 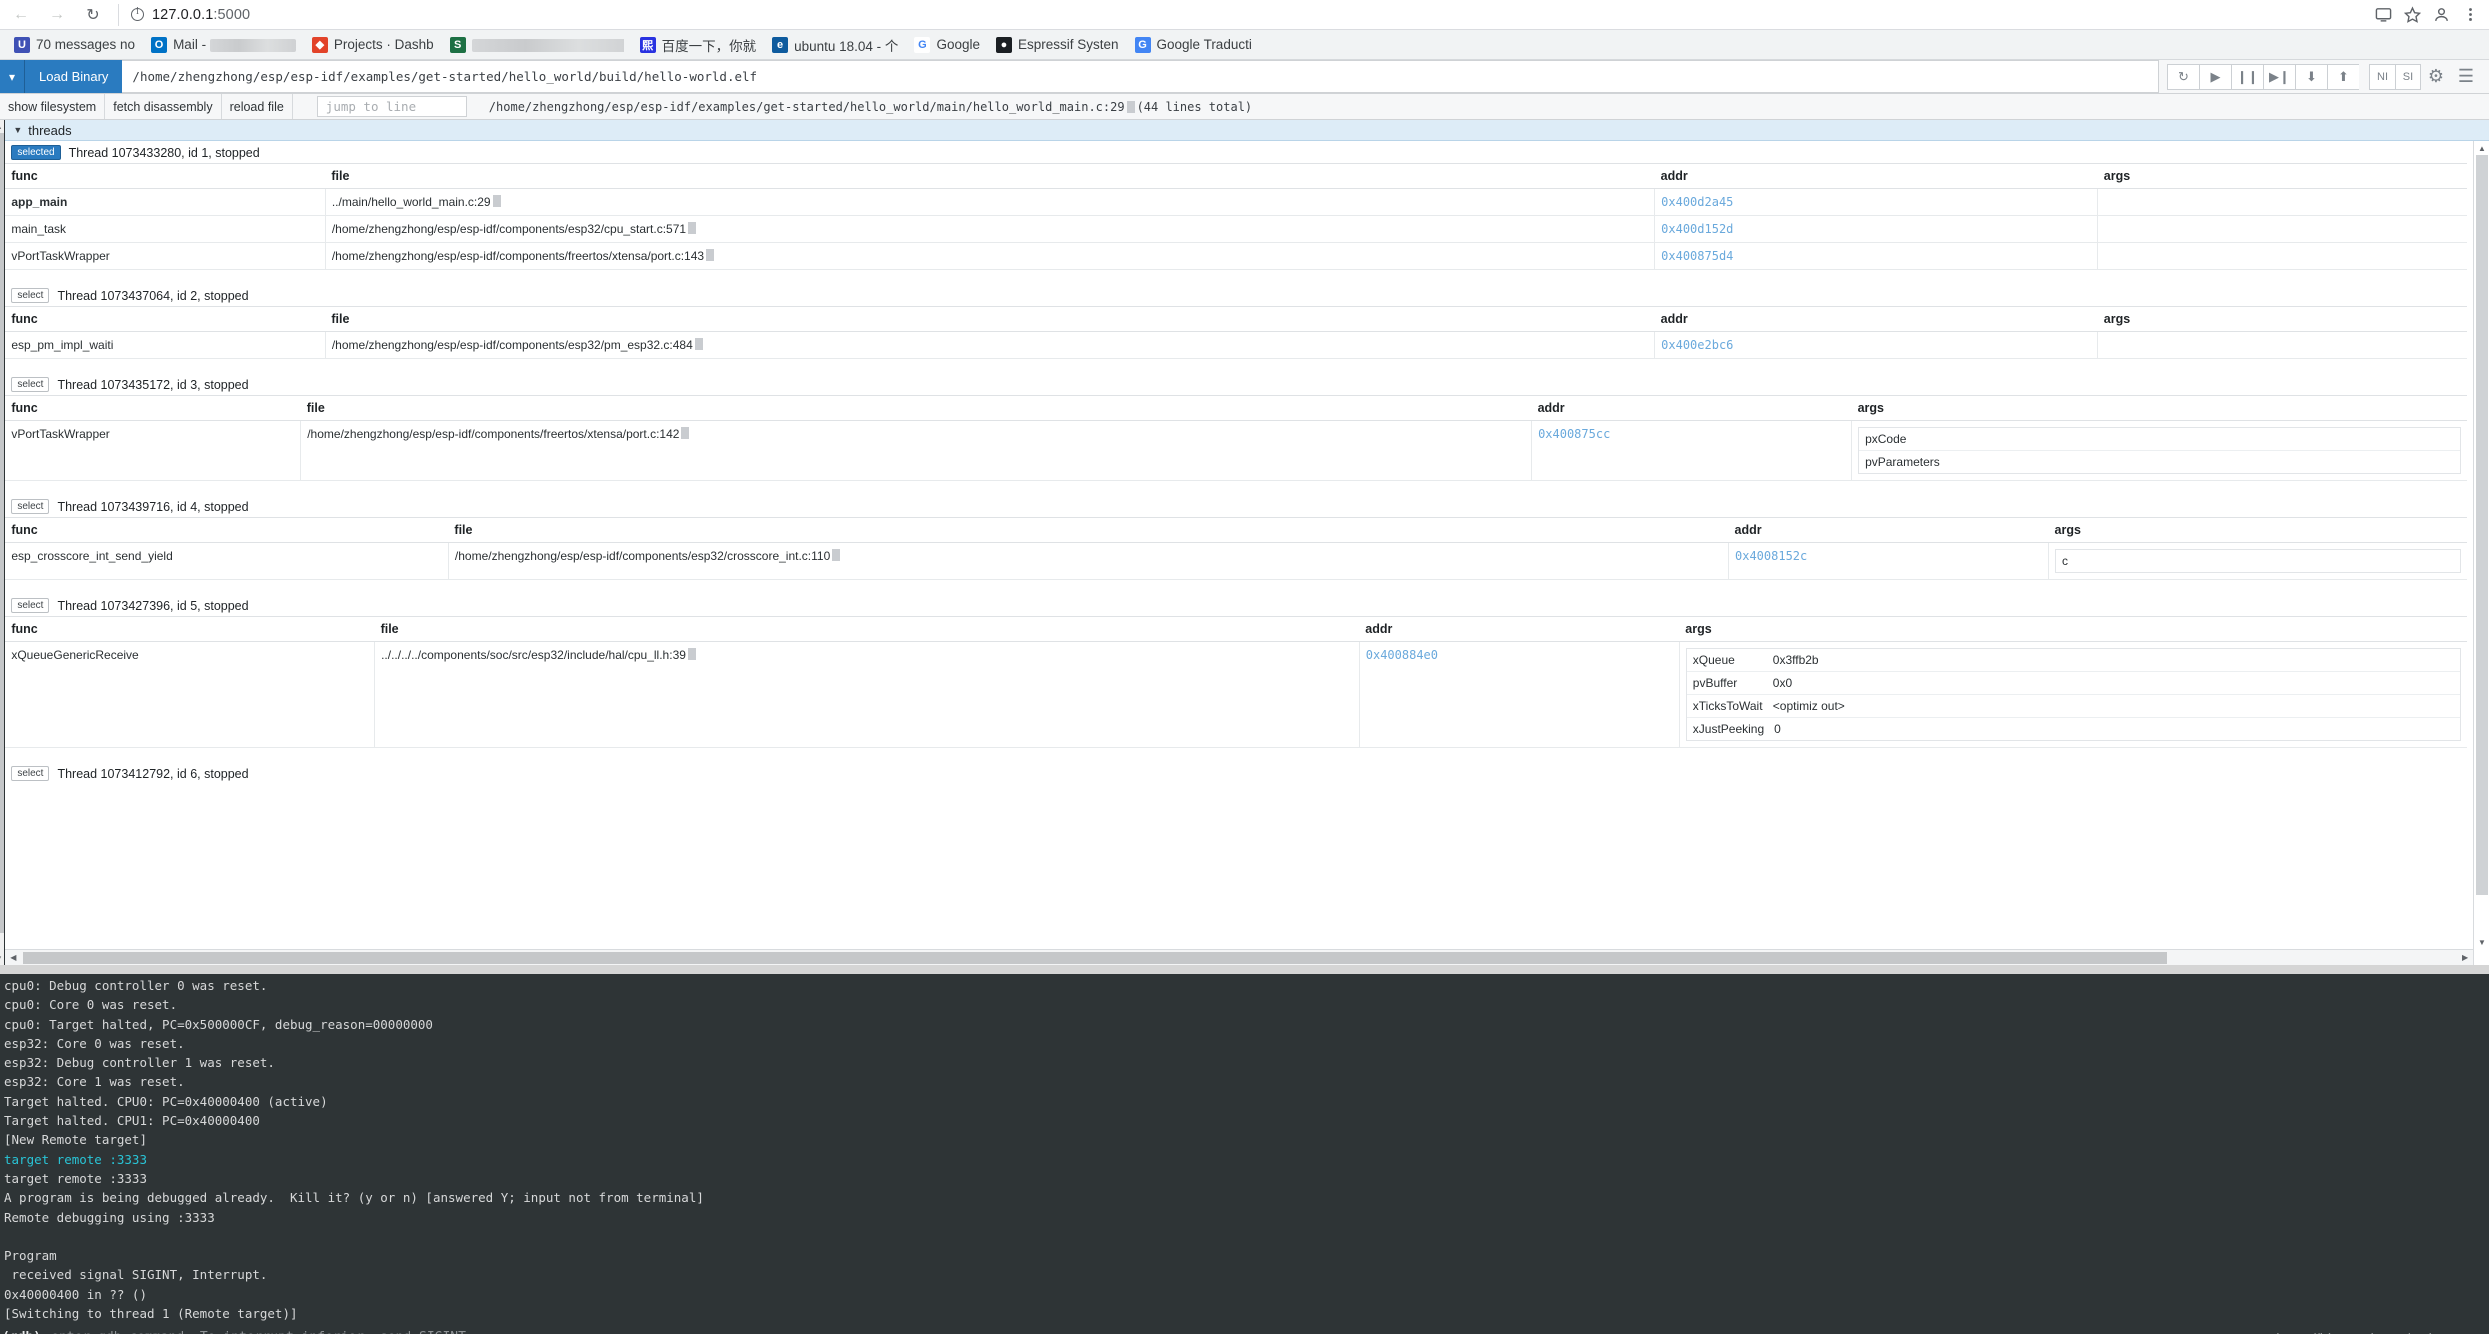 What do you see at coordinates (1876, 256) in the screenshot?
I see `frame-address: 0x400875d4` at bounding box center [1876, 256].